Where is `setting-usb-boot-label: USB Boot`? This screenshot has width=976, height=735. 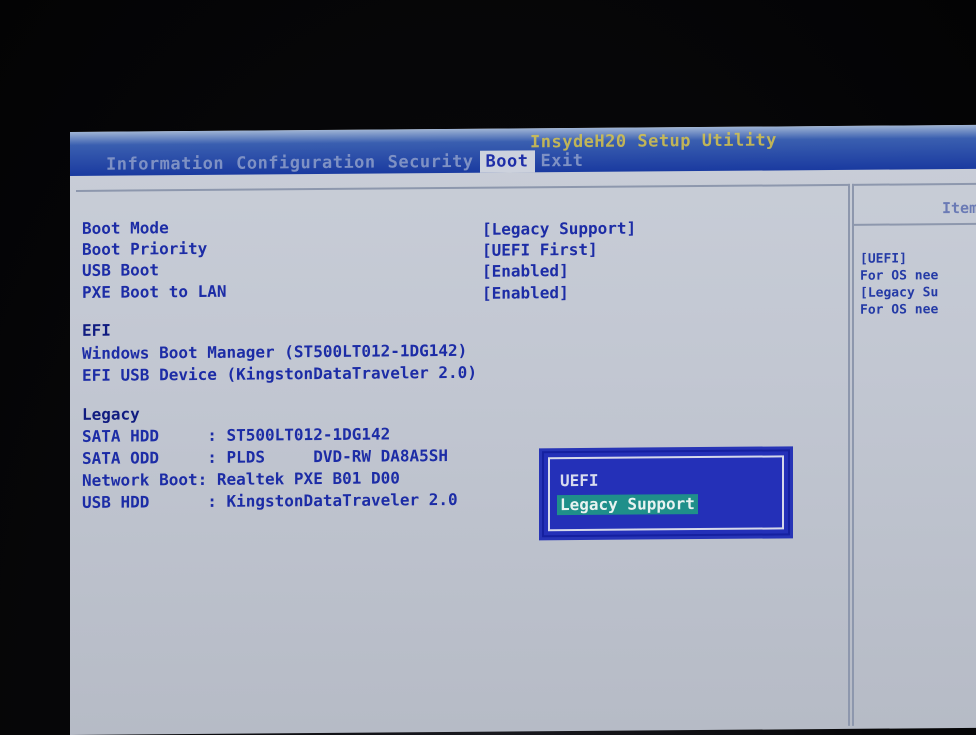
setting-usb-boot-label: USB Boot is located at coordinates (120, 270).